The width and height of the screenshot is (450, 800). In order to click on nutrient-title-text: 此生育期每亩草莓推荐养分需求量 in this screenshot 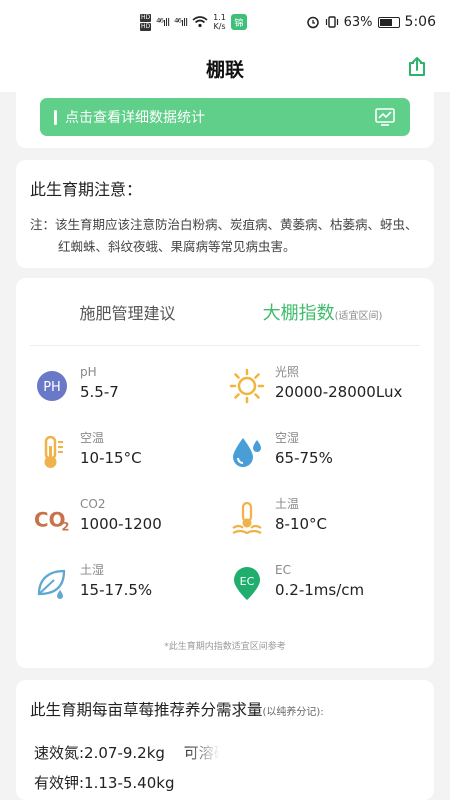, I will do `click(146, 710)`.